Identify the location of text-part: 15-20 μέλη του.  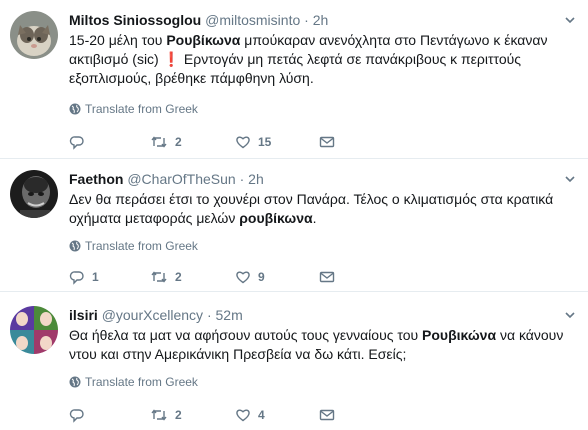
(118, 40).